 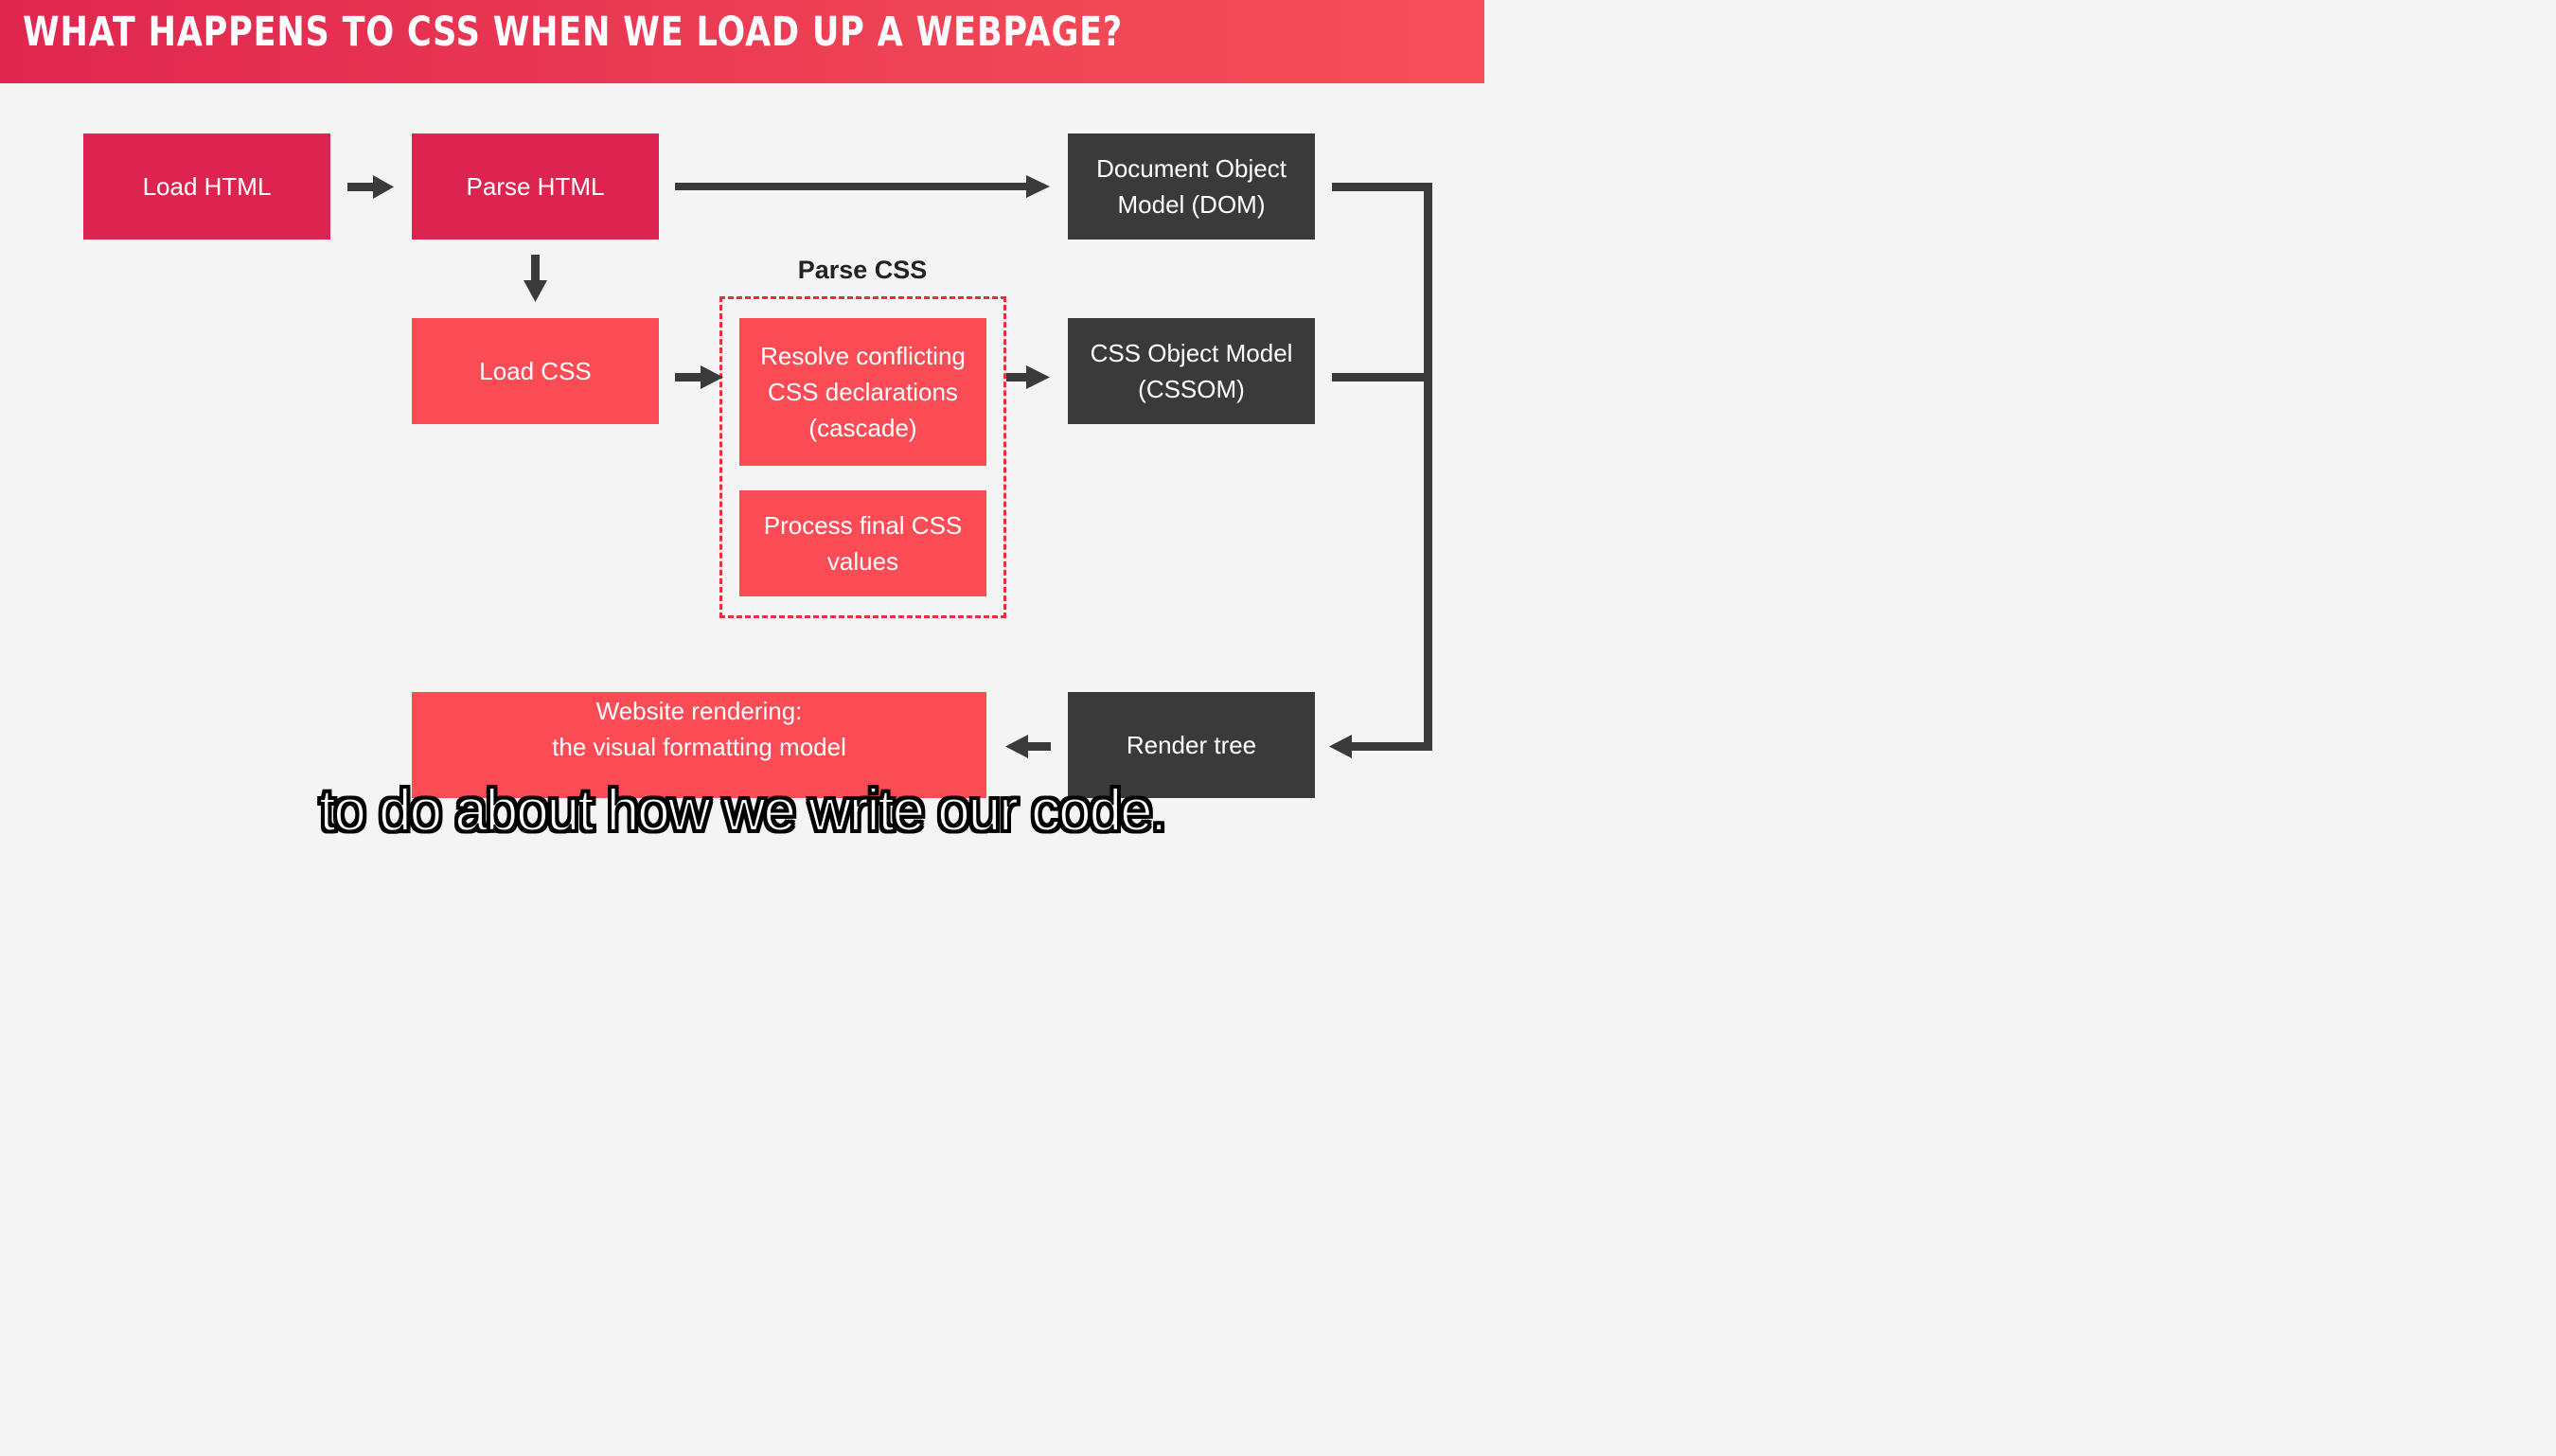 What do you see at coordinates (743, 810) in the screenshot?
I see `video-subtitle: to do about how we write our code.` at bounding box center [743, 810].